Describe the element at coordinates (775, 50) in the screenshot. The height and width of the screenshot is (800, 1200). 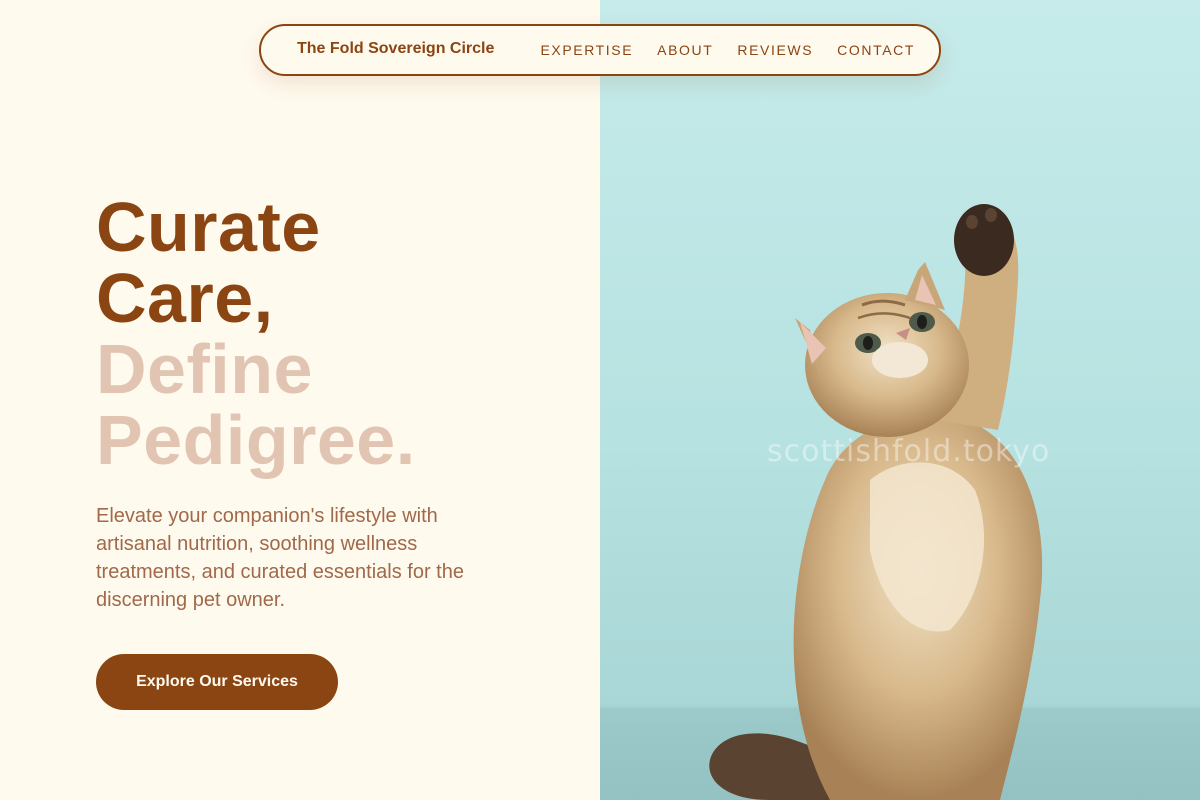
I see `nav-link-reviews: REVIEWS` at that location.